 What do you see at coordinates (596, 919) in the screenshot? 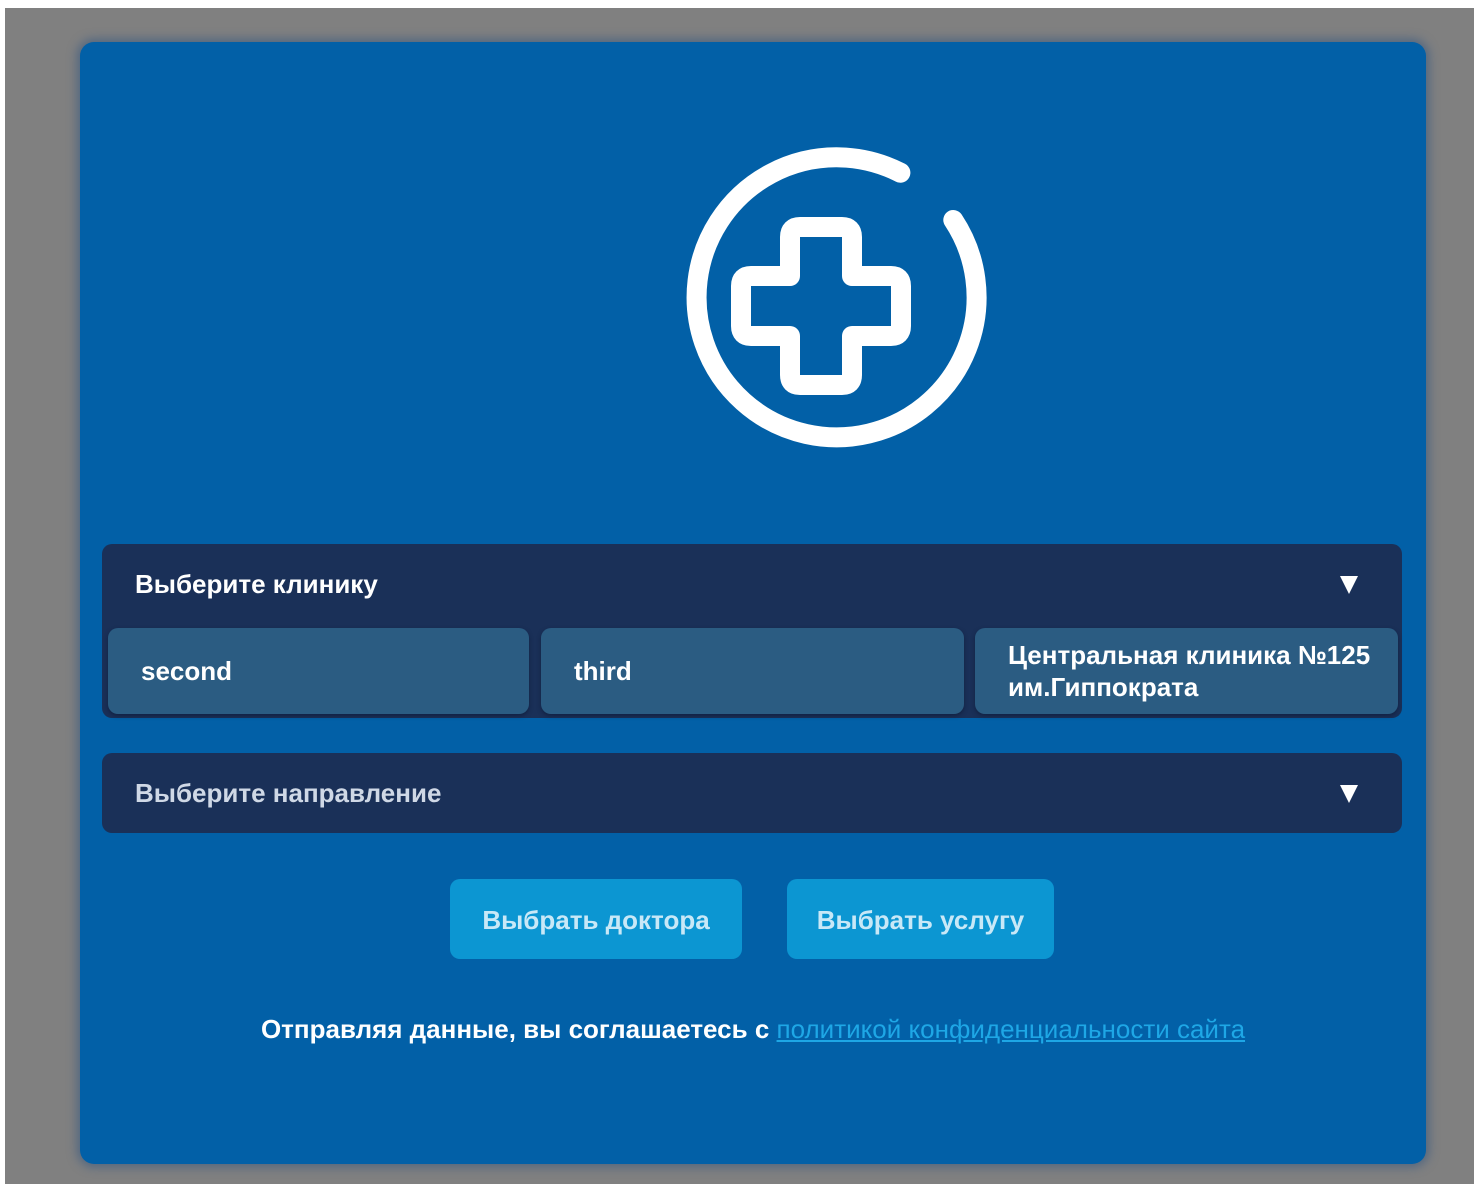
I see `choose-doctor-button: Выбрать доктора` at bounding box center [596, 919].